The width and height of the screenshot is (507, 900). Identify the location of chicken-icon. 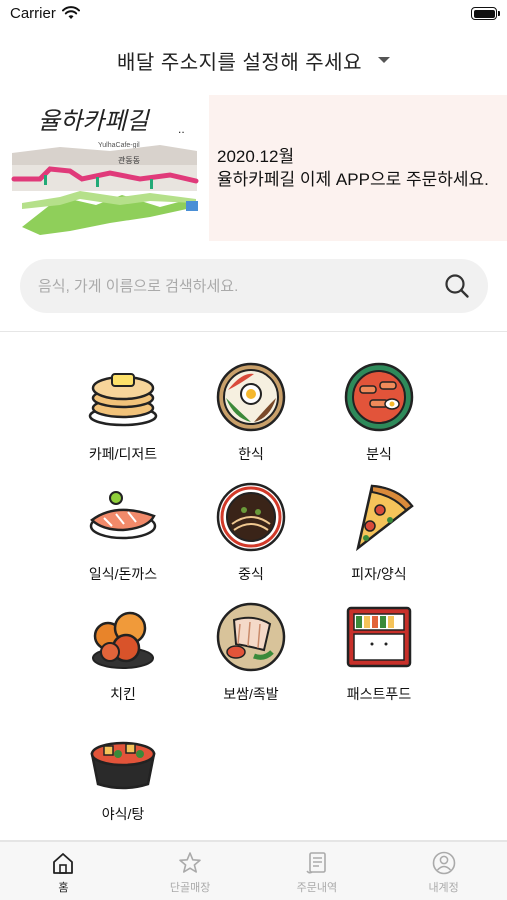
(123, 640).